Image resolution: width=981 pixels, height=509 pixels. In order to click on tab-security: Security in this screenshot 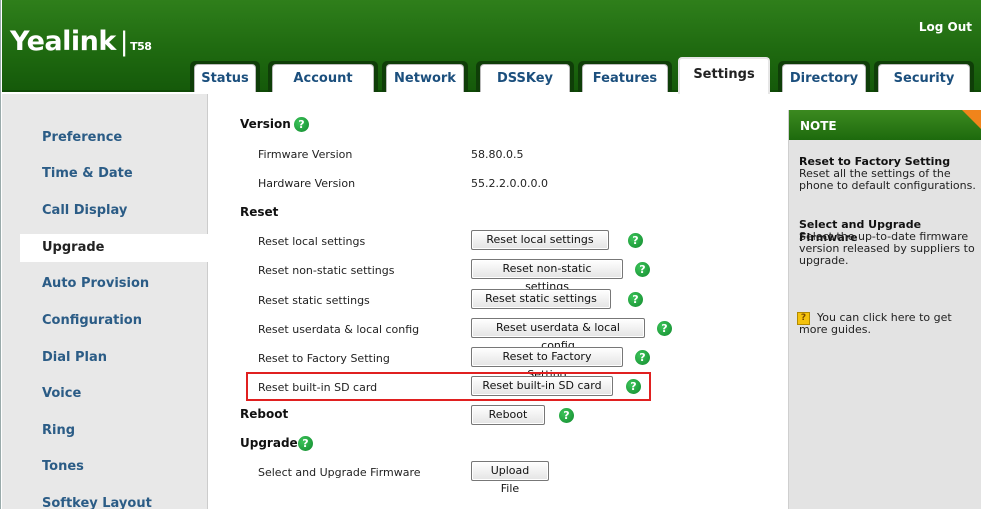, I will do `click(924, 78)`.